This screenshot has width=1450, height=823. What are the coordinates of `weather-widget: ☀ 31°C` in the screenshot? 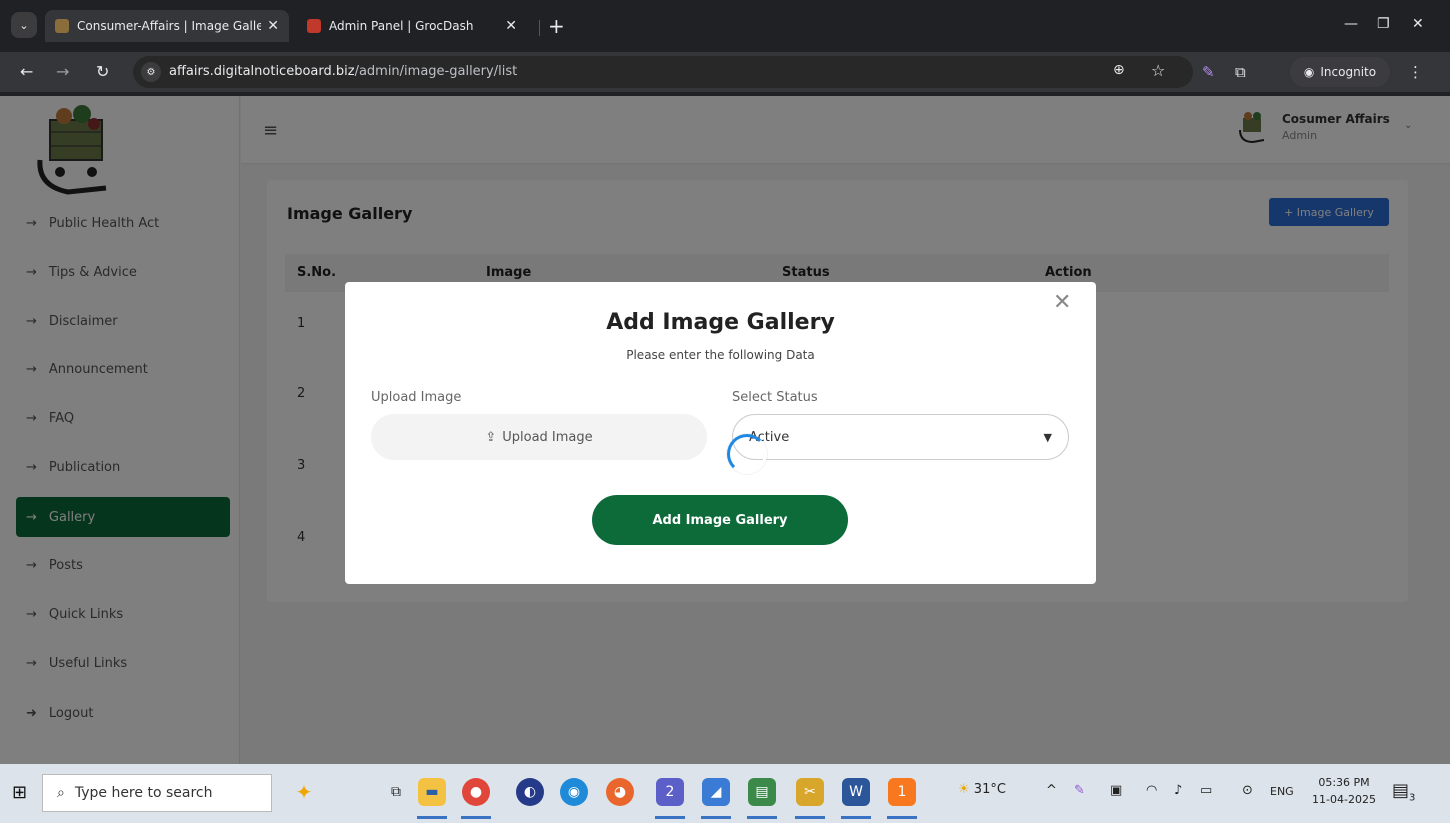 It's located at (982, 789).